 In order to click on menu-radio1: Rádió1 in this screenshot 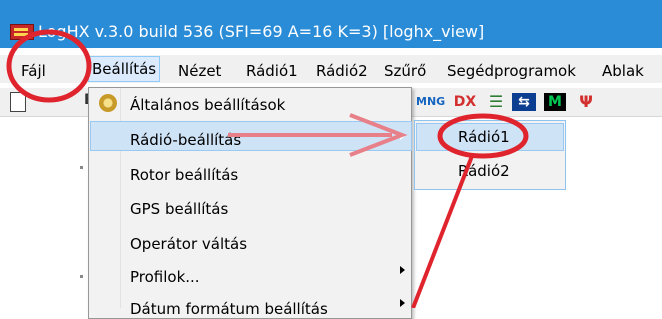, I will do `click(272, 71)`.